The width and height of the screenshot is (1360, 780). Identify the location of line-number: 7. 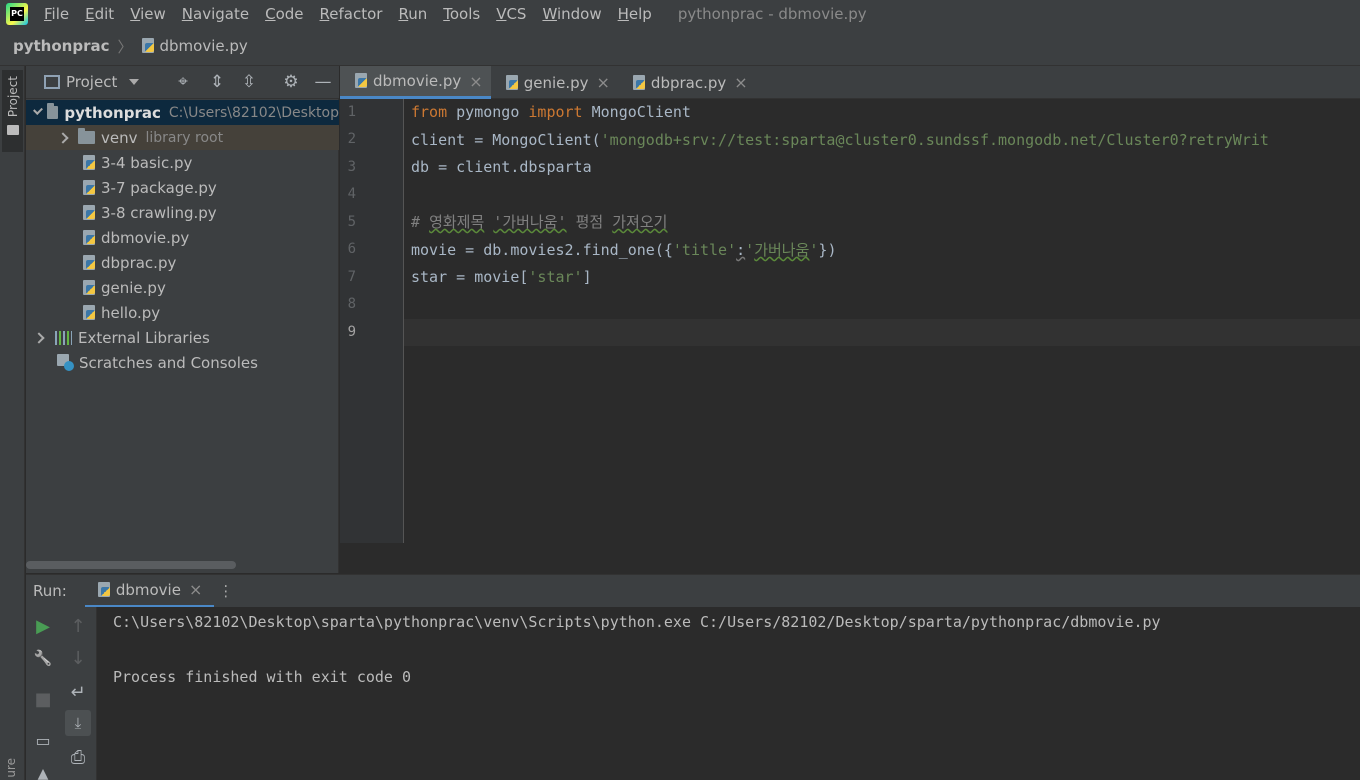
(351, 277).